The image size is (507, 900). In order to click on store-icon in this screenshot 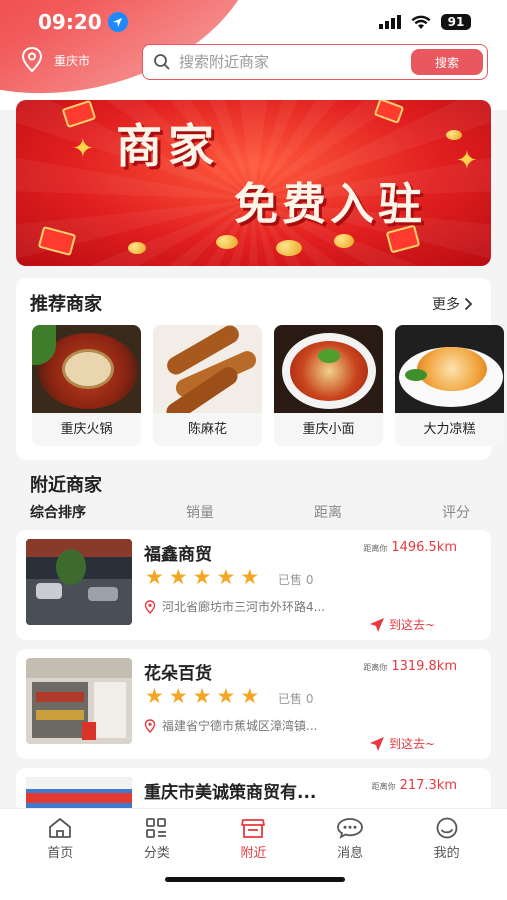, I will do `click(253, 828)`.